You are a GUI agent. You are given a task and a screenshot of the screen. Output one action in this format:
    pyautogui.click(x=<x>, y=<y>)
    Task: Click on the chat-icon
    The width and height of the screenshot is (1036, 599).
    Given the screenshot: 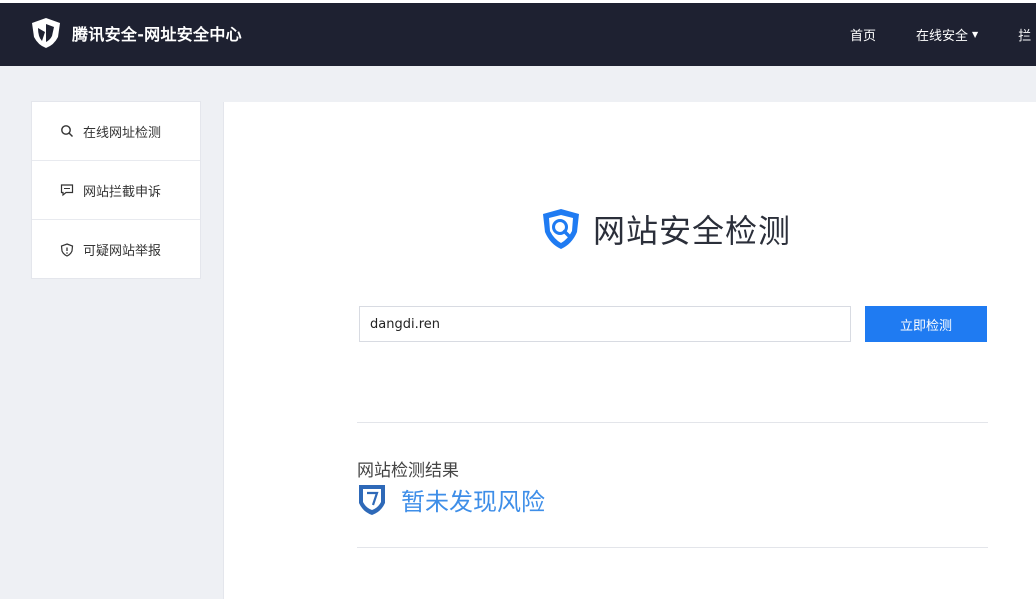 What is the action you would take?
    pyautogui.click(x=67, y=190)
    